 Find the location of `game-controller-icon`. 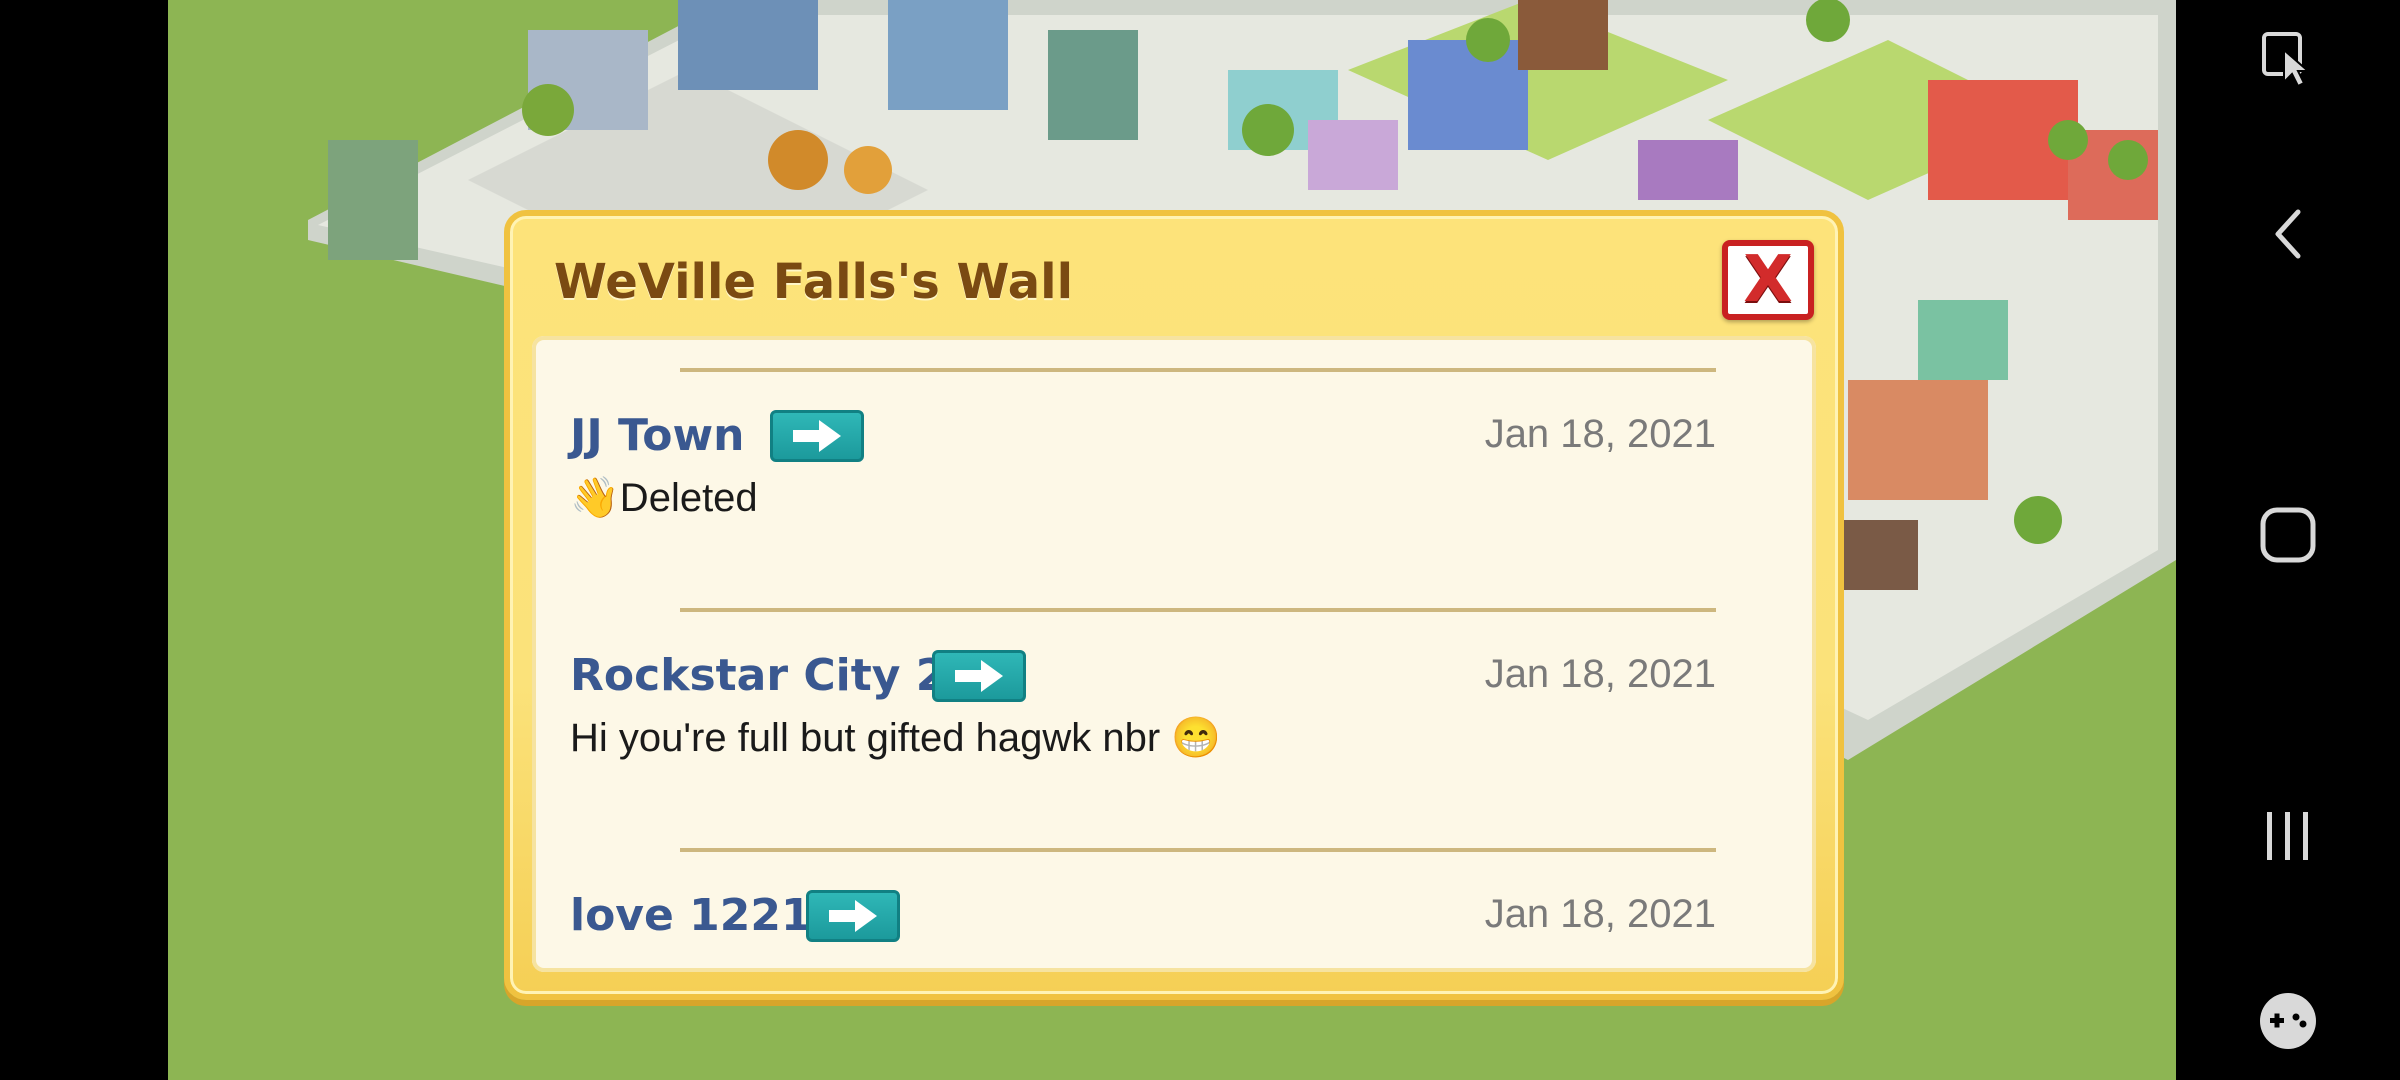

game-controller-icon is located at coordinates (2288, 1021).